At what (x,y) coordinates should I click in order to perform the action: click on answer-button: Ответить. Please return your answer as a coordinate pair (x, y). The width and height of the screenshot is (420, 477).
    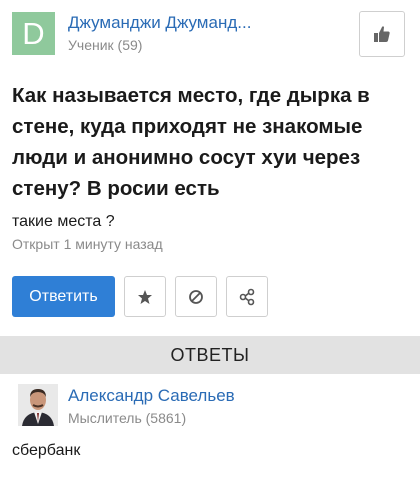
    Looking at the image, I should click on (63, 296).